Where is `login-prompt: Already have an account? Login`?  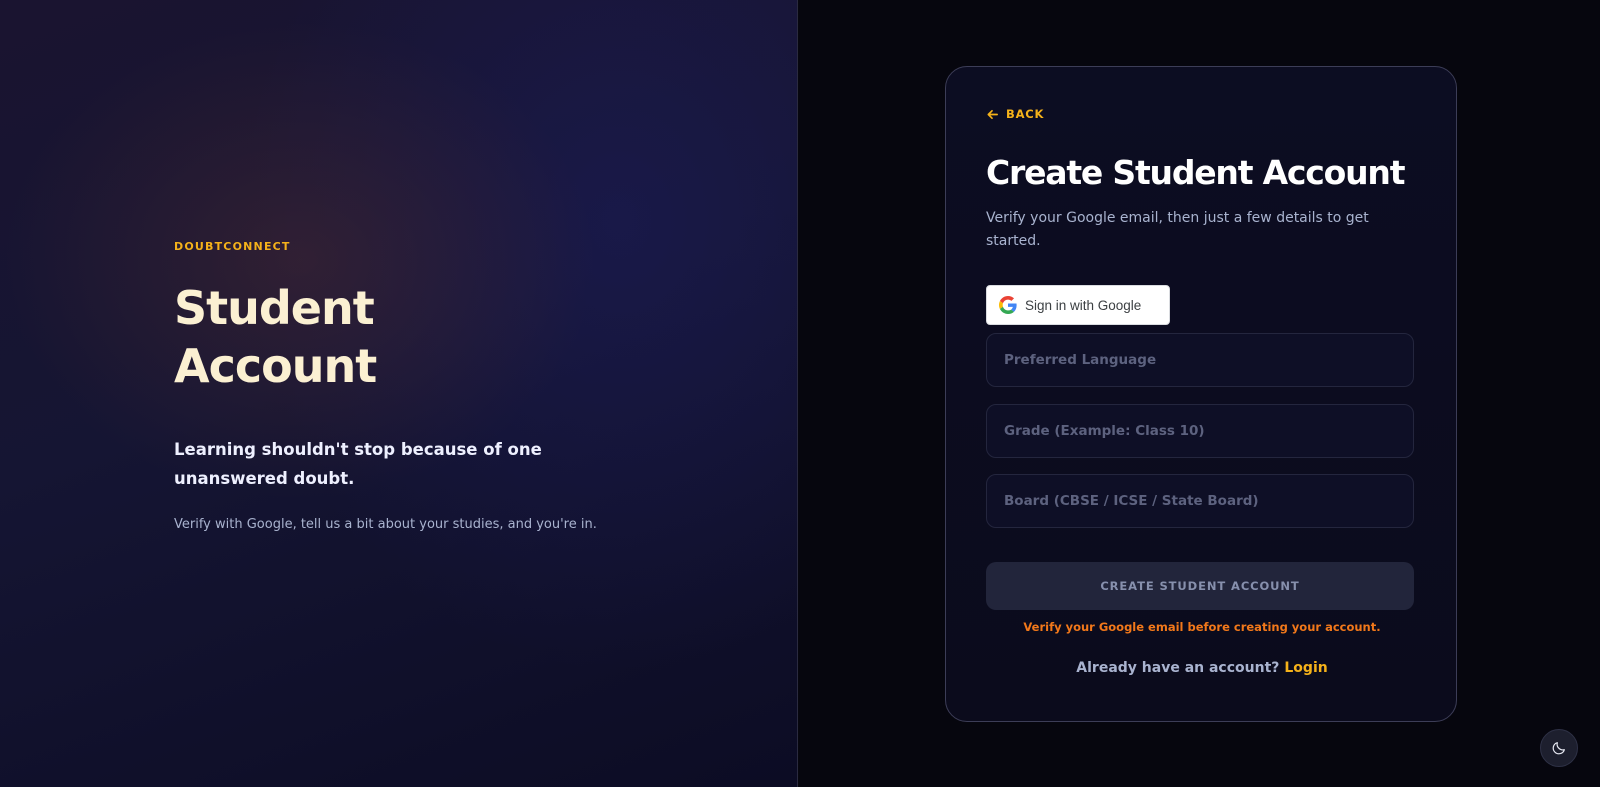
login-prompt: Already have an account? Login is located at coordinates (1202, 668).